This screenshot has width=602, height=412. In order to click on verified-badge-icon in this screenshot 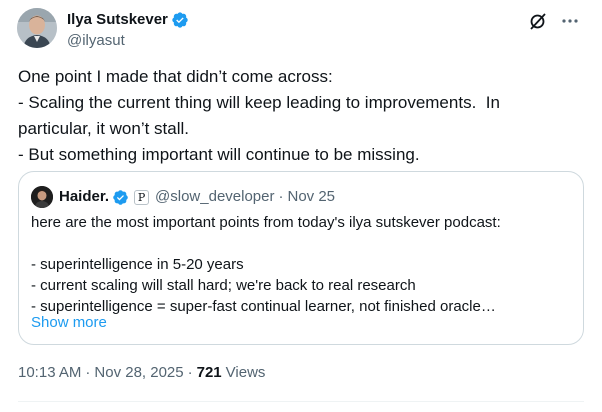, I will do `click(180, 20)`.